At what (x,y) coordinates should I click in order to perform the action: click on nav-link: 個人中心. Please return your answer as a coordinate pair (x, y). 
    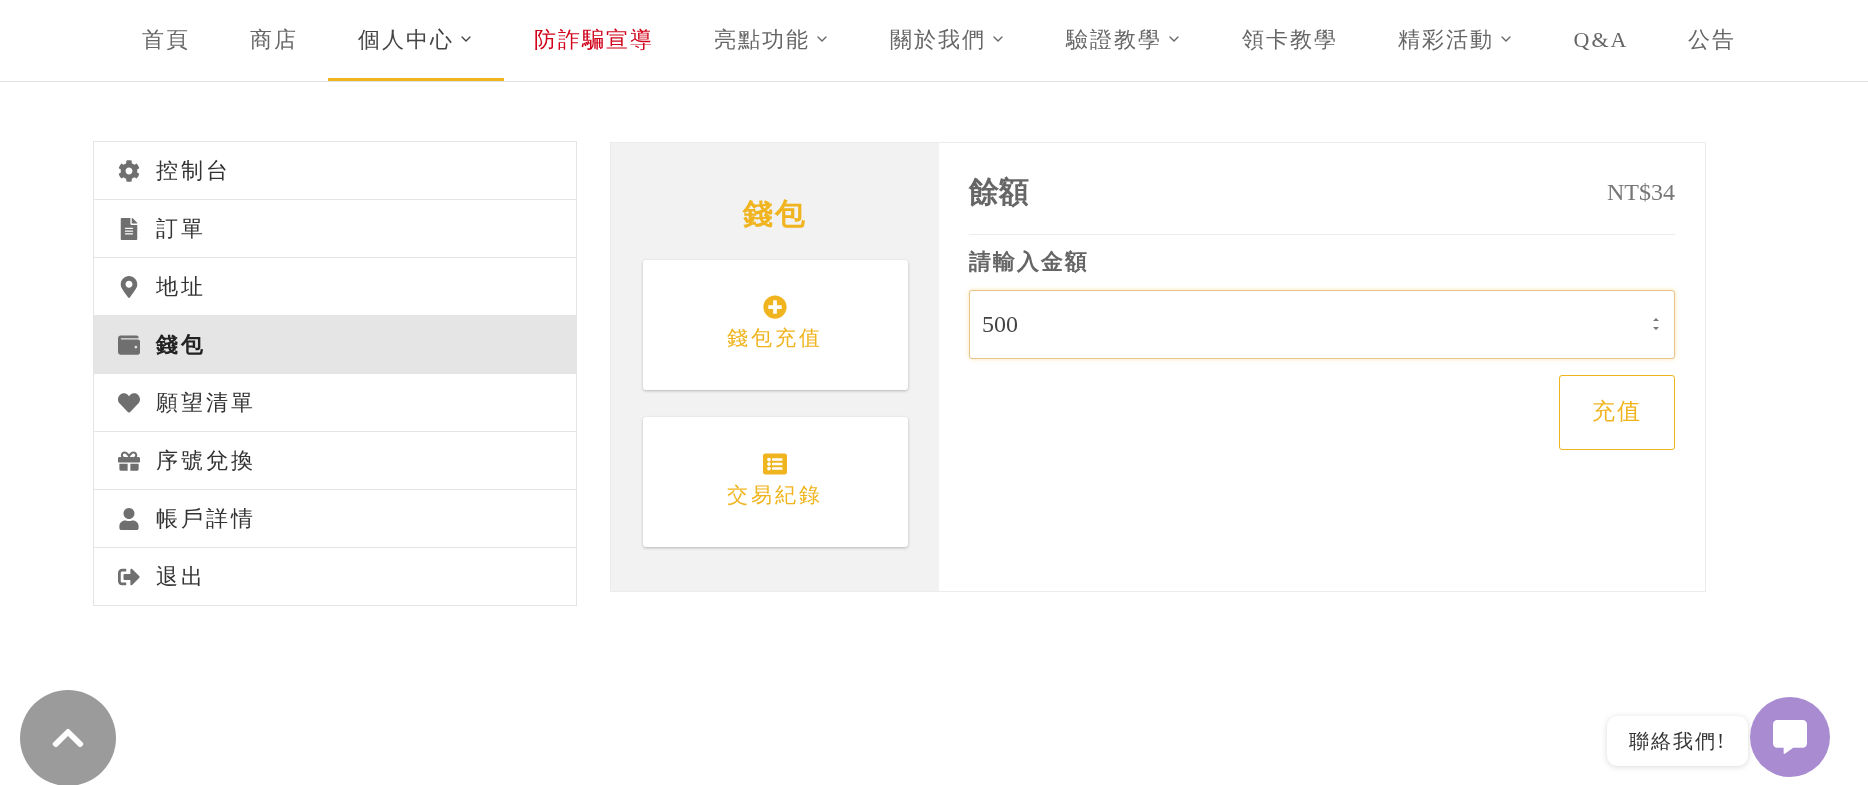
    Looking at the image, I should click on (415, 40).